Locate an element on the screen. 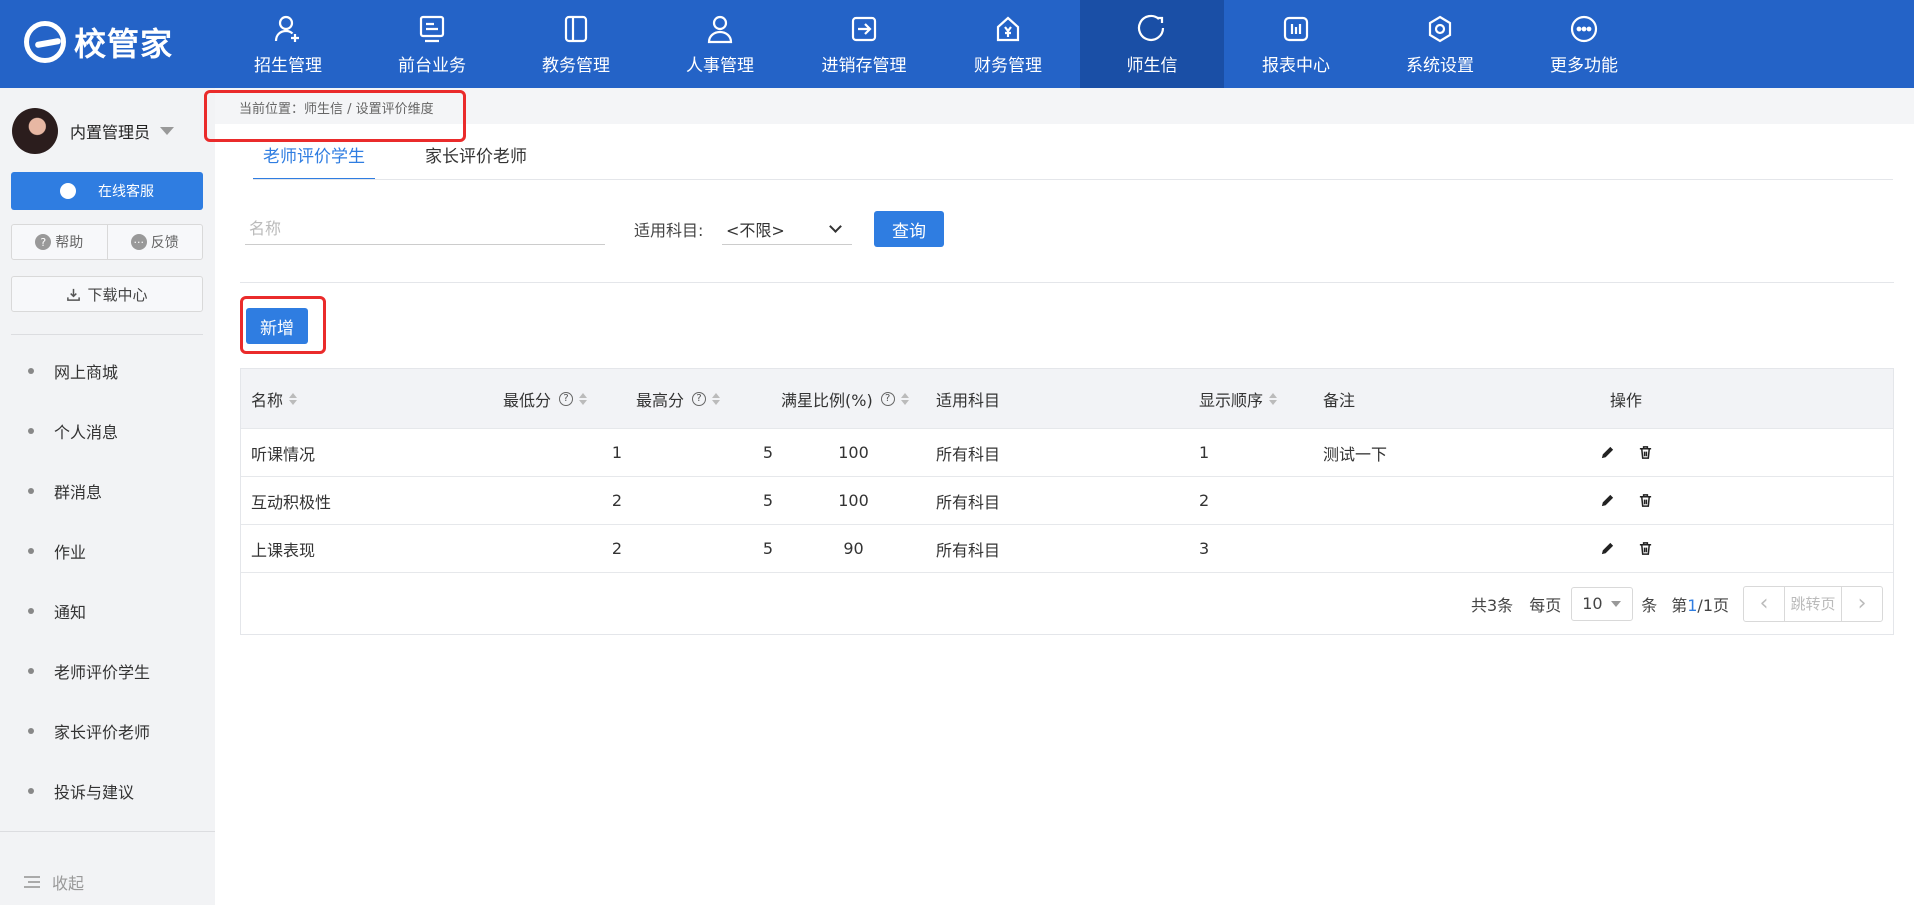  header-min-score: 最低分? is located at coordinates (563, 398).